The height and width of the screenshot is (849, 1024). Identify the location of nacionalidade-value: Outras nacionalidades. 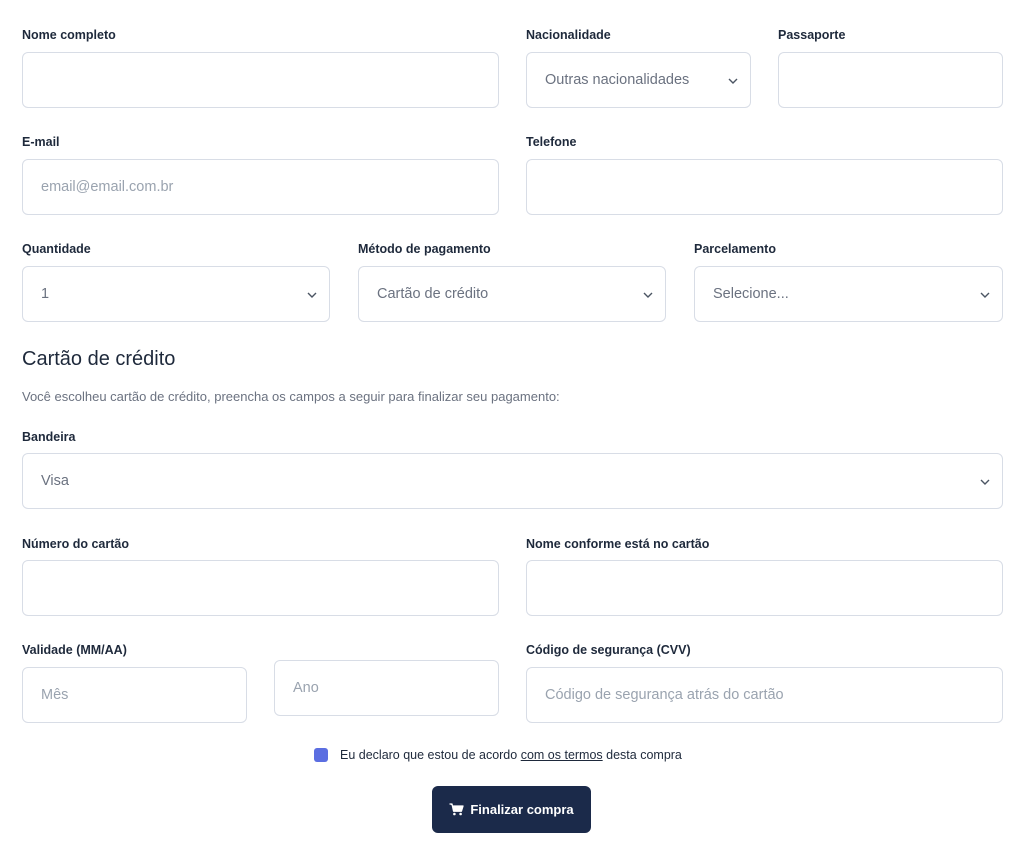
(617, 80).